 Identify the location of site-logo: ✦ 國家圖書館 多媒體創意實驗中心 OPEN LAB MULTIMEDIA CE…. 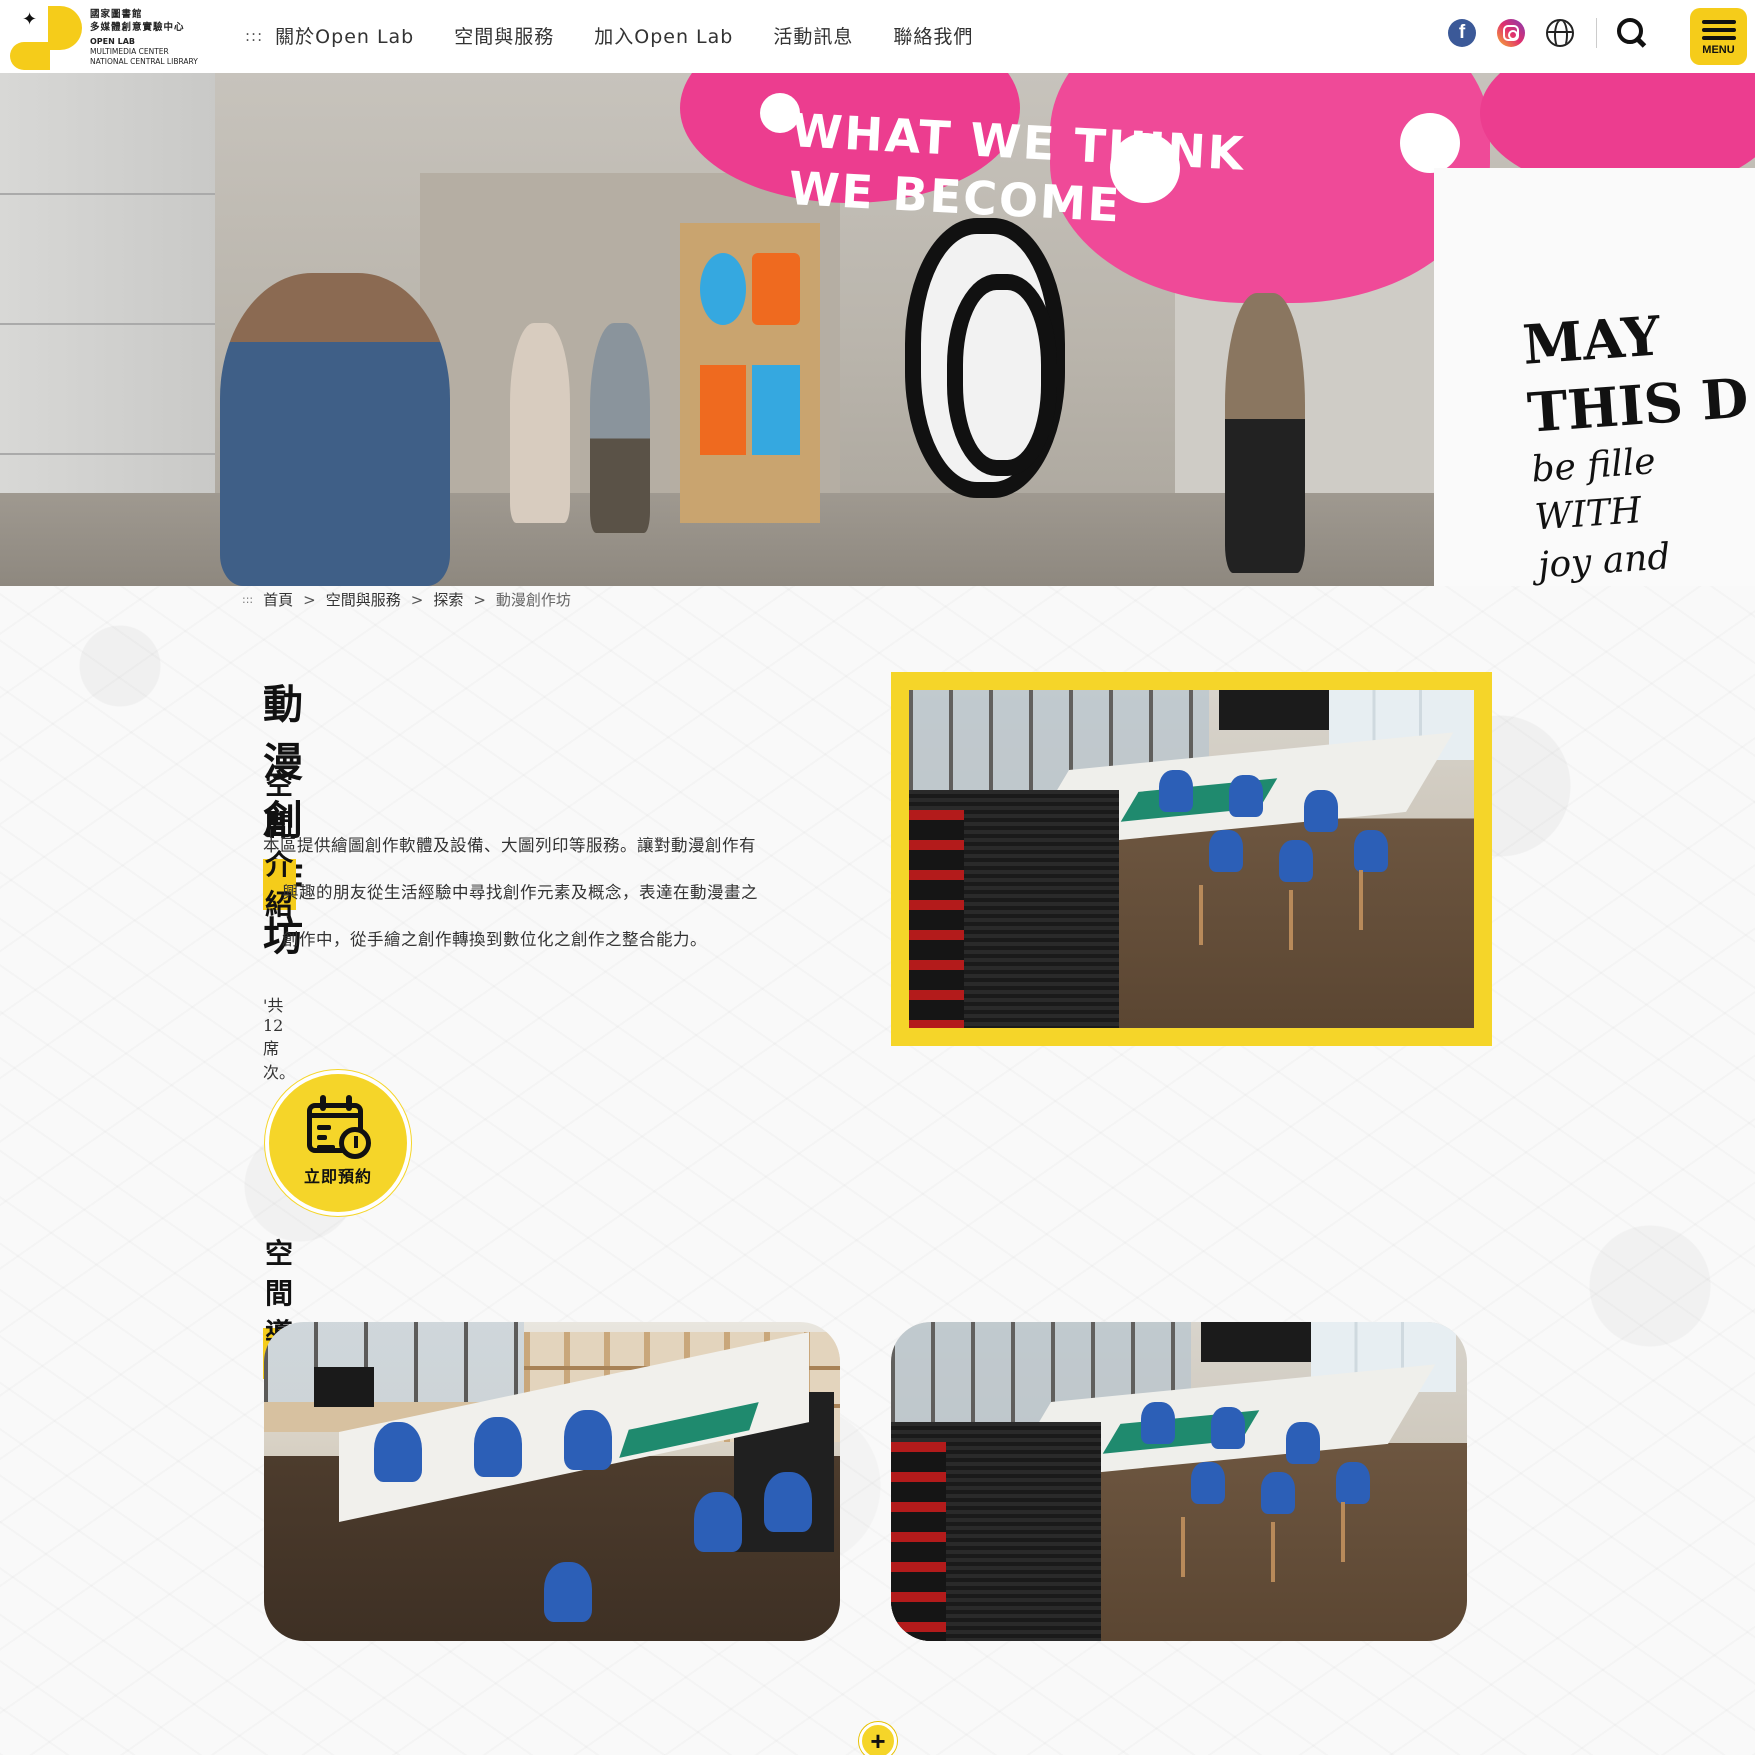
(110, 37).